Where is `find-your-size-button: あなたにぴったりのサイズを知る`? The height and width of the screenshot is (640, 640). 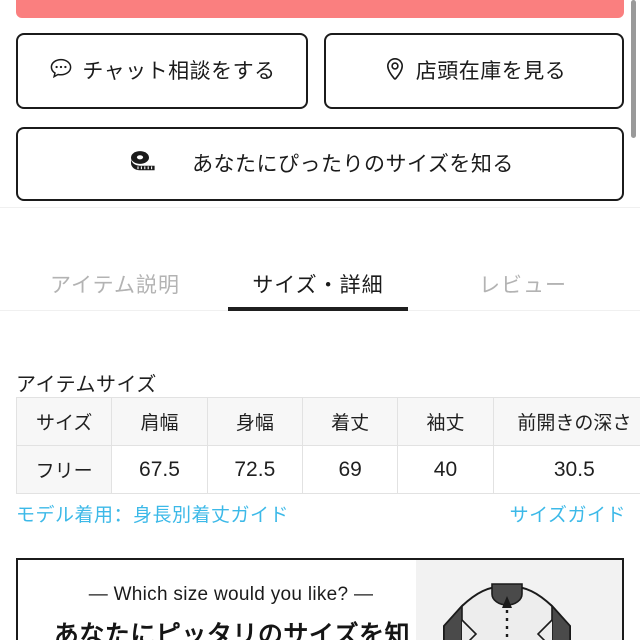 find-your-size-button: あなたにぴったりのサイズを知る is located at coordinates (320, 164).